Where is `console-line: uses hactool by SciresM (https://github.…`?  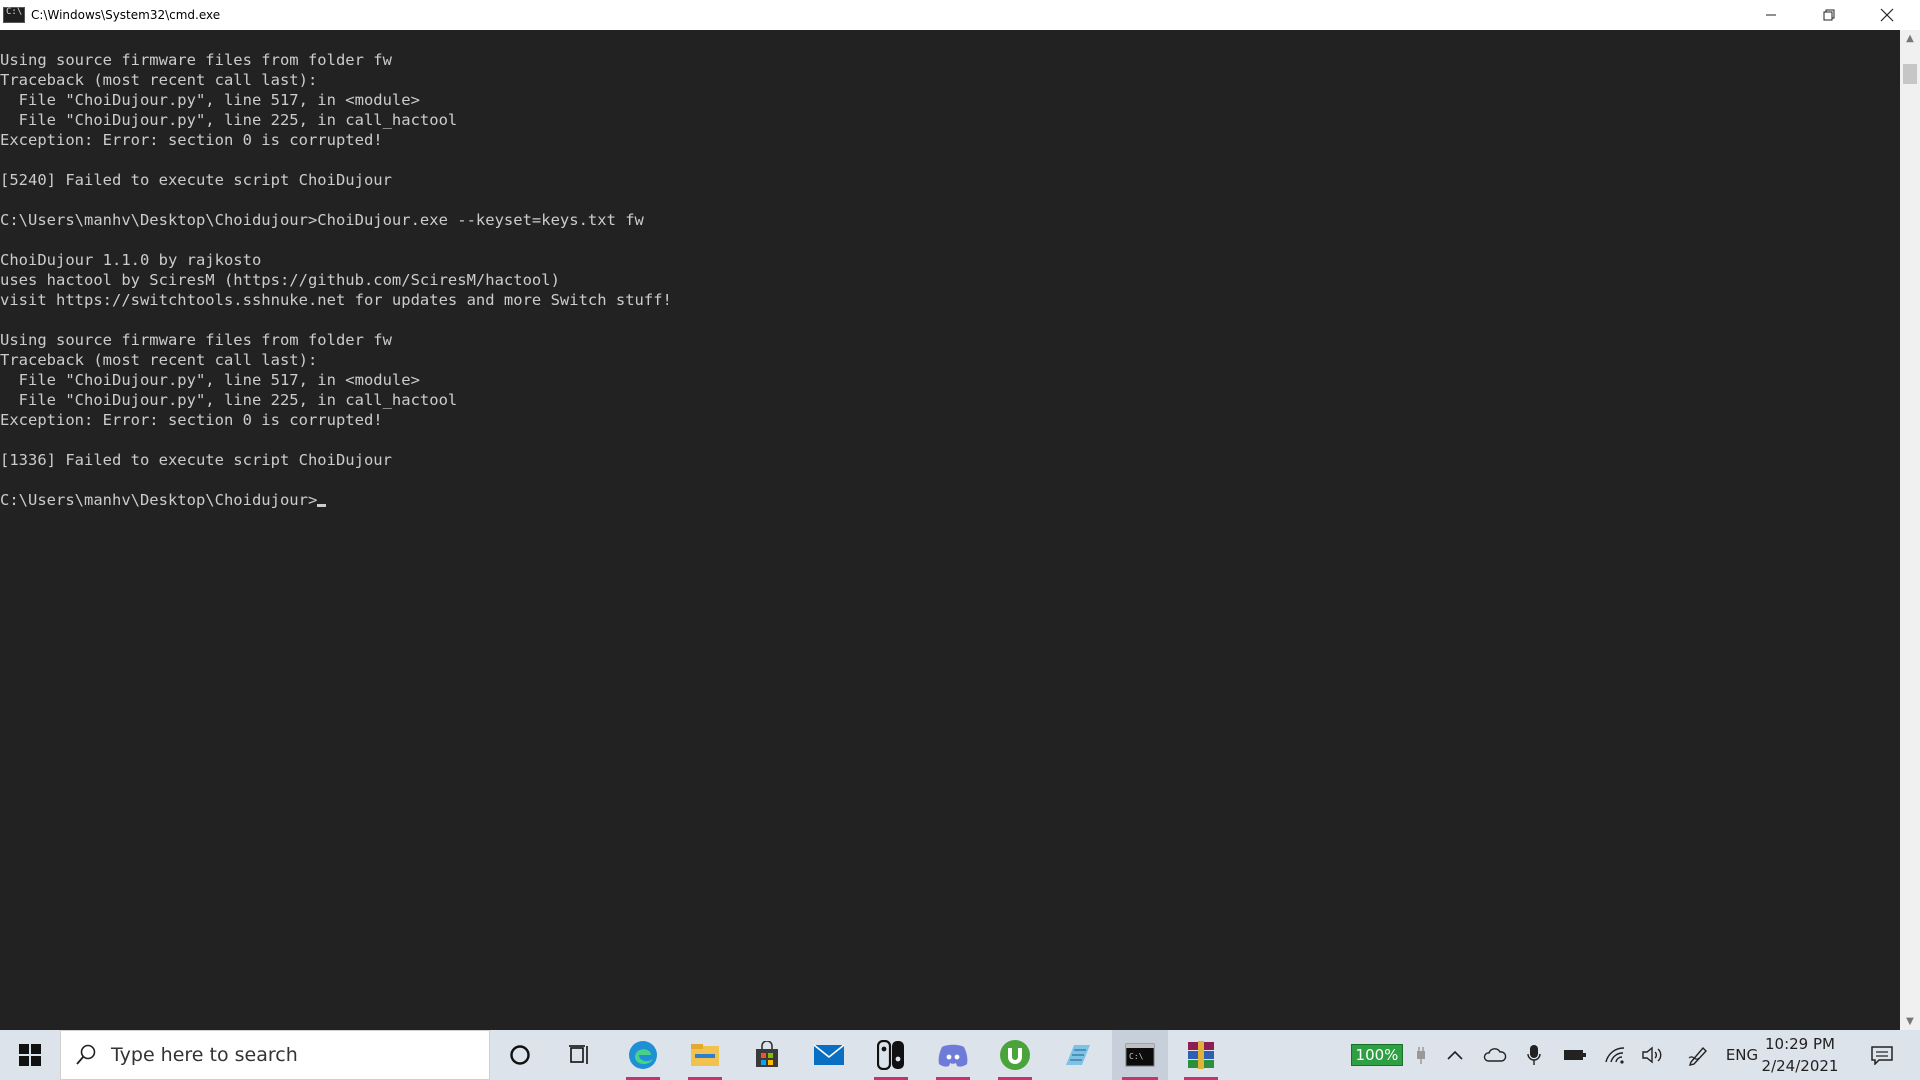
console-line: uses hactool by SciresM (https://github.… is located at coordinates (280, 280).